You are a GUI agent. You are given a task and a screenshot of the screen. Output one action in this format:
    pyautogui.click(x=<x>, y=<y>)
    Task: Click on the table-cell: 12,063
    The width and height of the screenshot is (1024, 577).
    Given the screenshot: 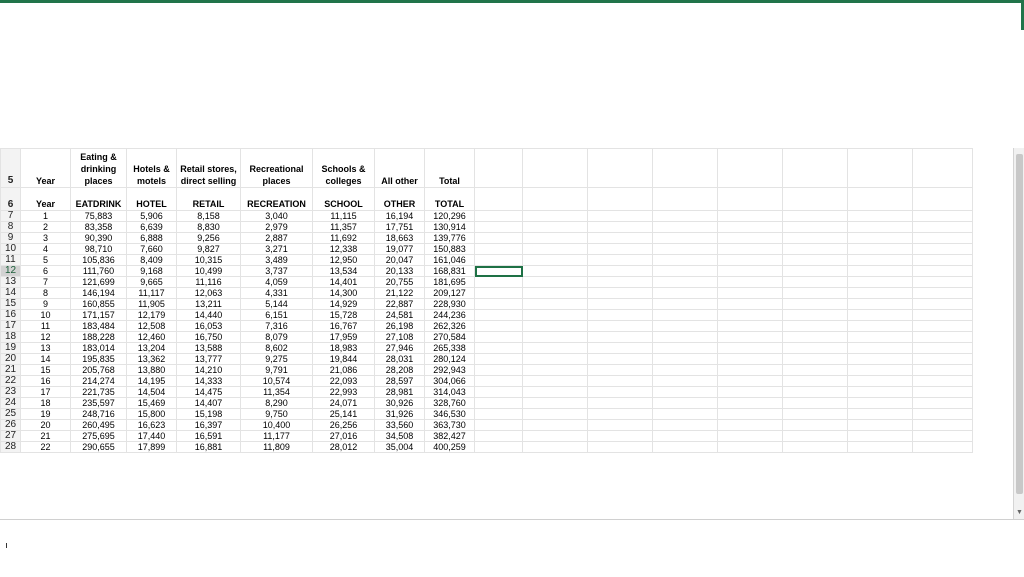 What is the action you would take?
    pyautogui.click(x=208, y=293)
    